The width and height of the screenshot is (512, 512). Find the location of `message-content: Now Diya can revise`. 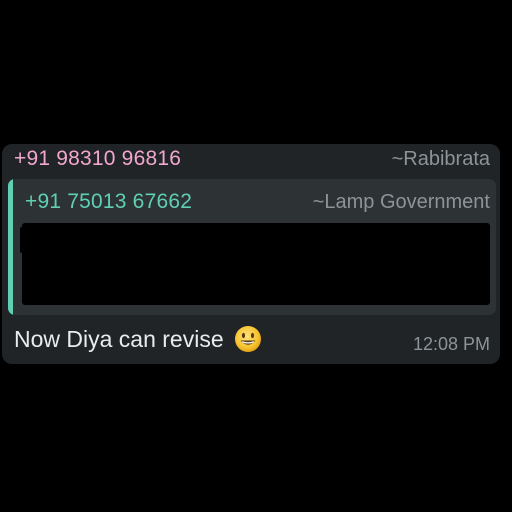

message-content: Now Diya can revise is located at coordinates (138, 339).